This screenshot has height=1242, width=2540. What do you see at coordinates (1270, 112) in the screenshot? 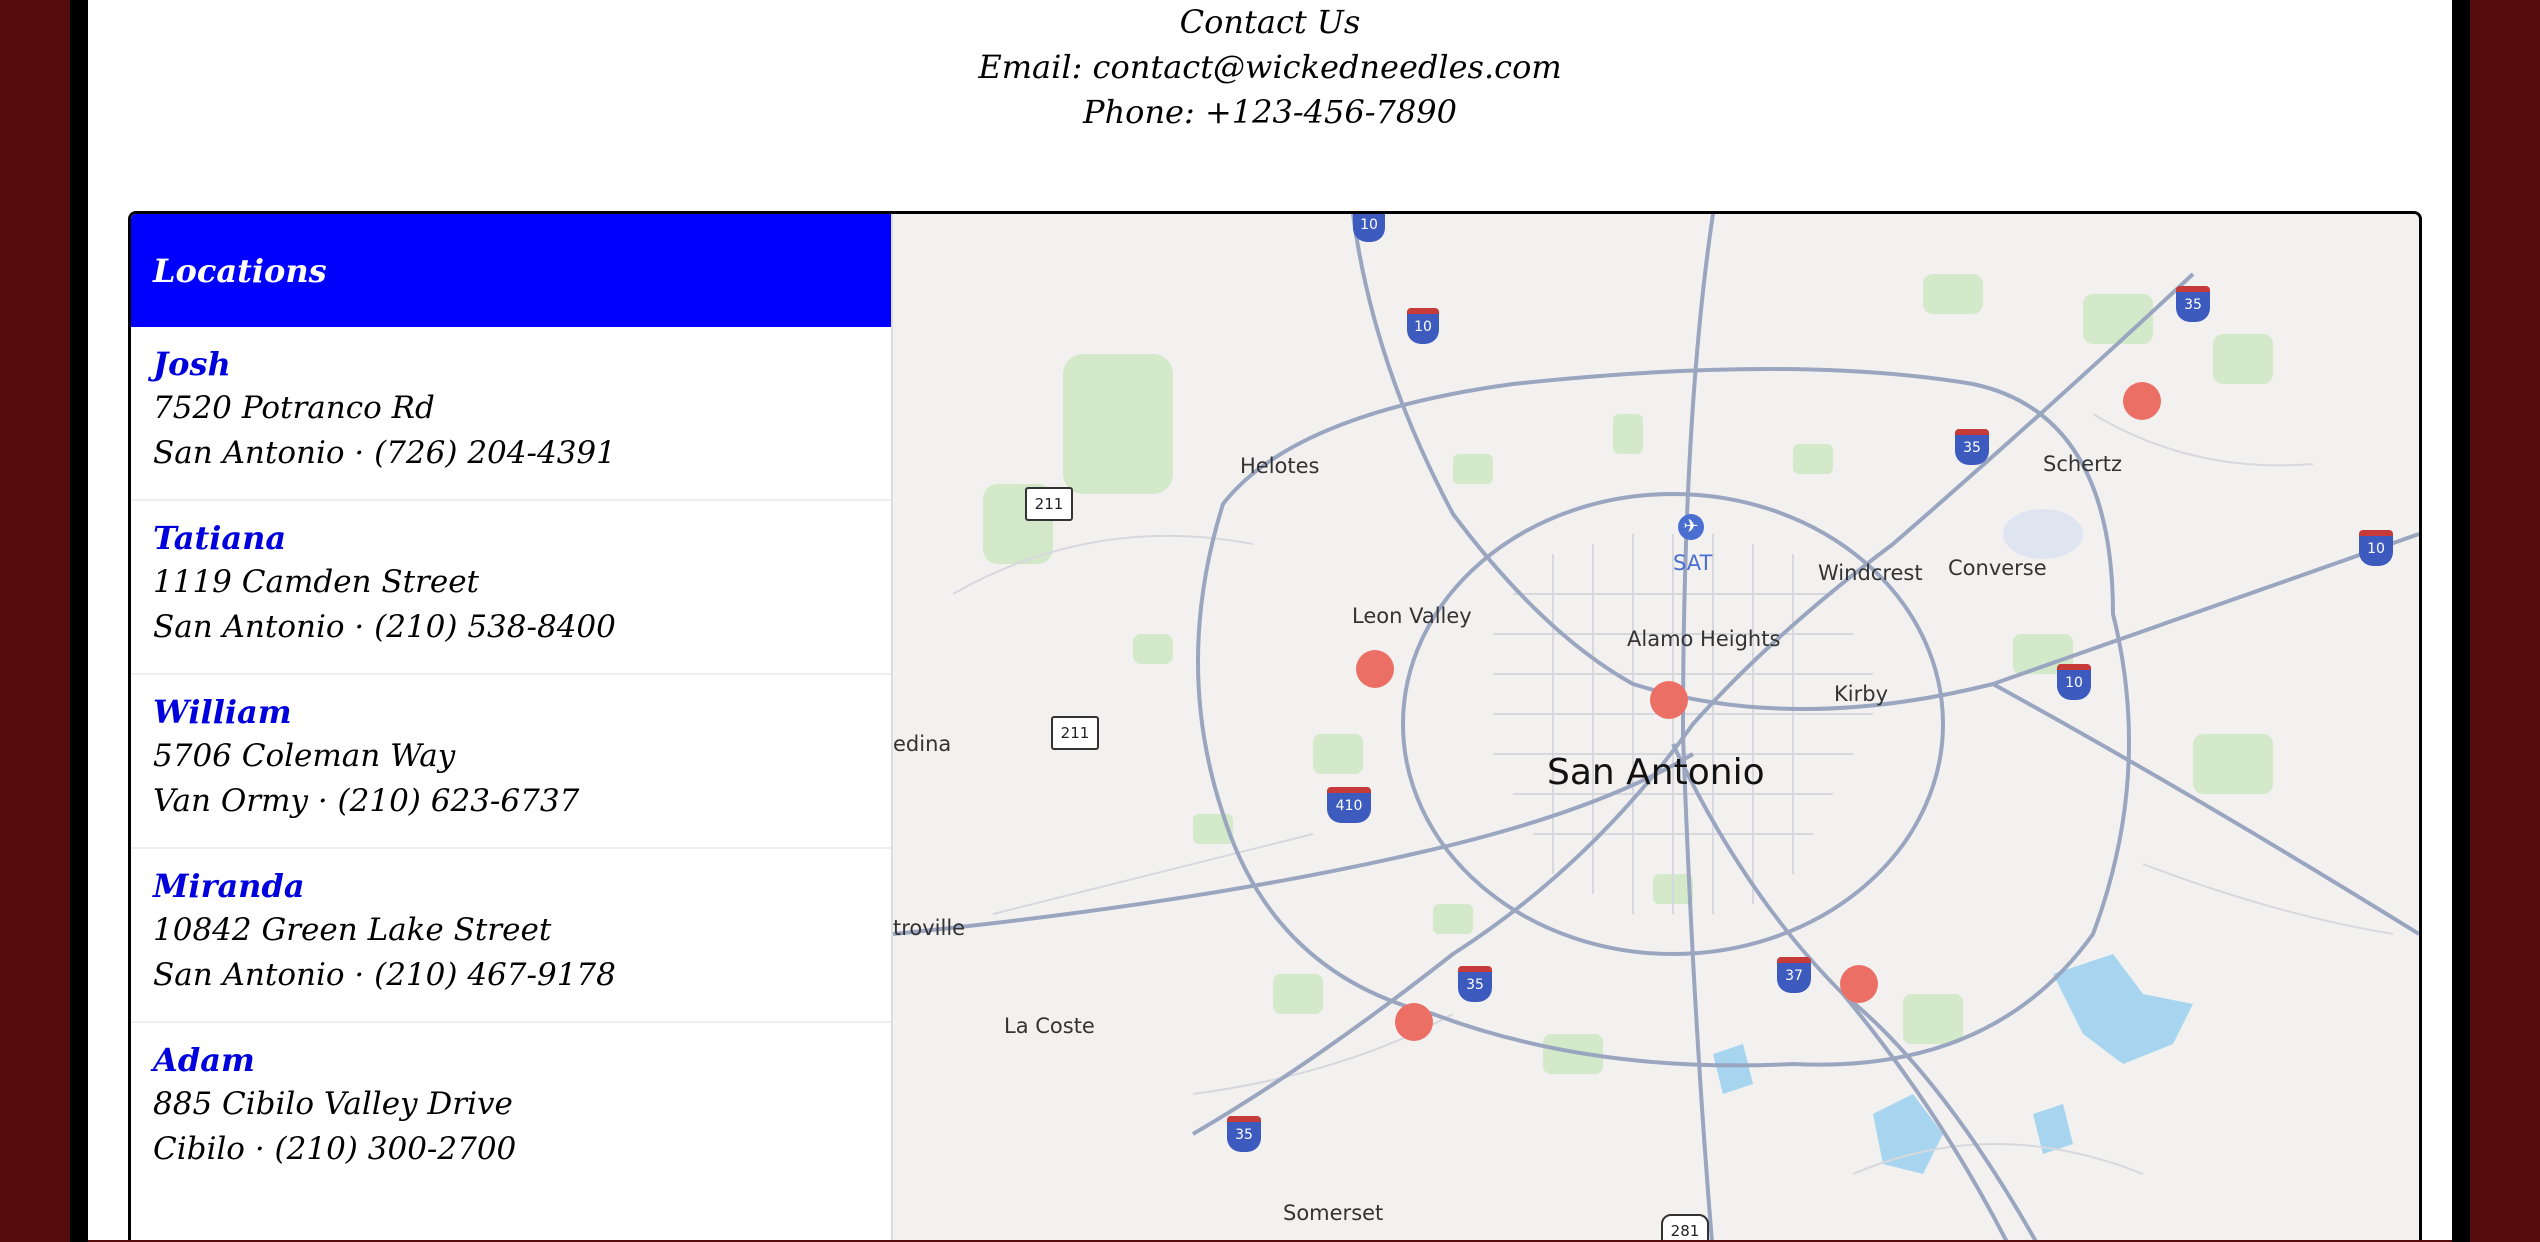
I see `contact-phone: Phone: +123-456-7890` at bounding box center [1270, 112].